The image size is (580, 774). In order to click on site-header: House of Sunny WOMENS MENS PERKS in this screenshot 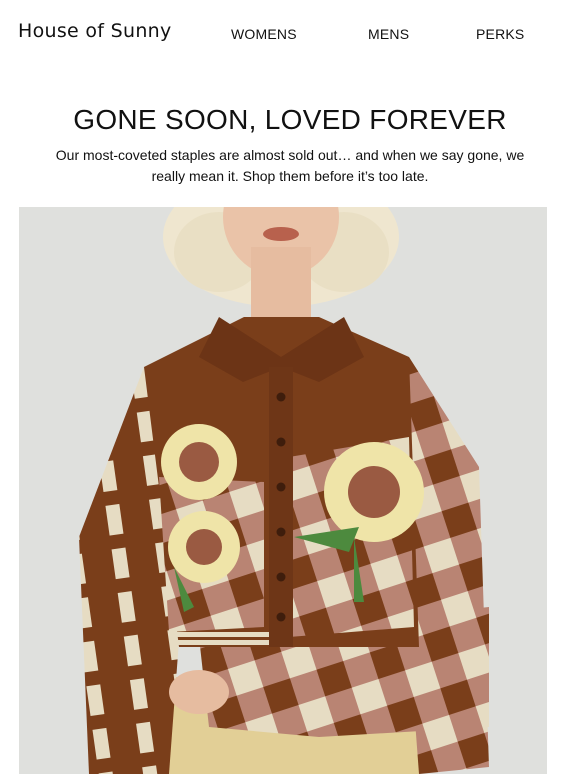, I will do `click(290, 35)`.